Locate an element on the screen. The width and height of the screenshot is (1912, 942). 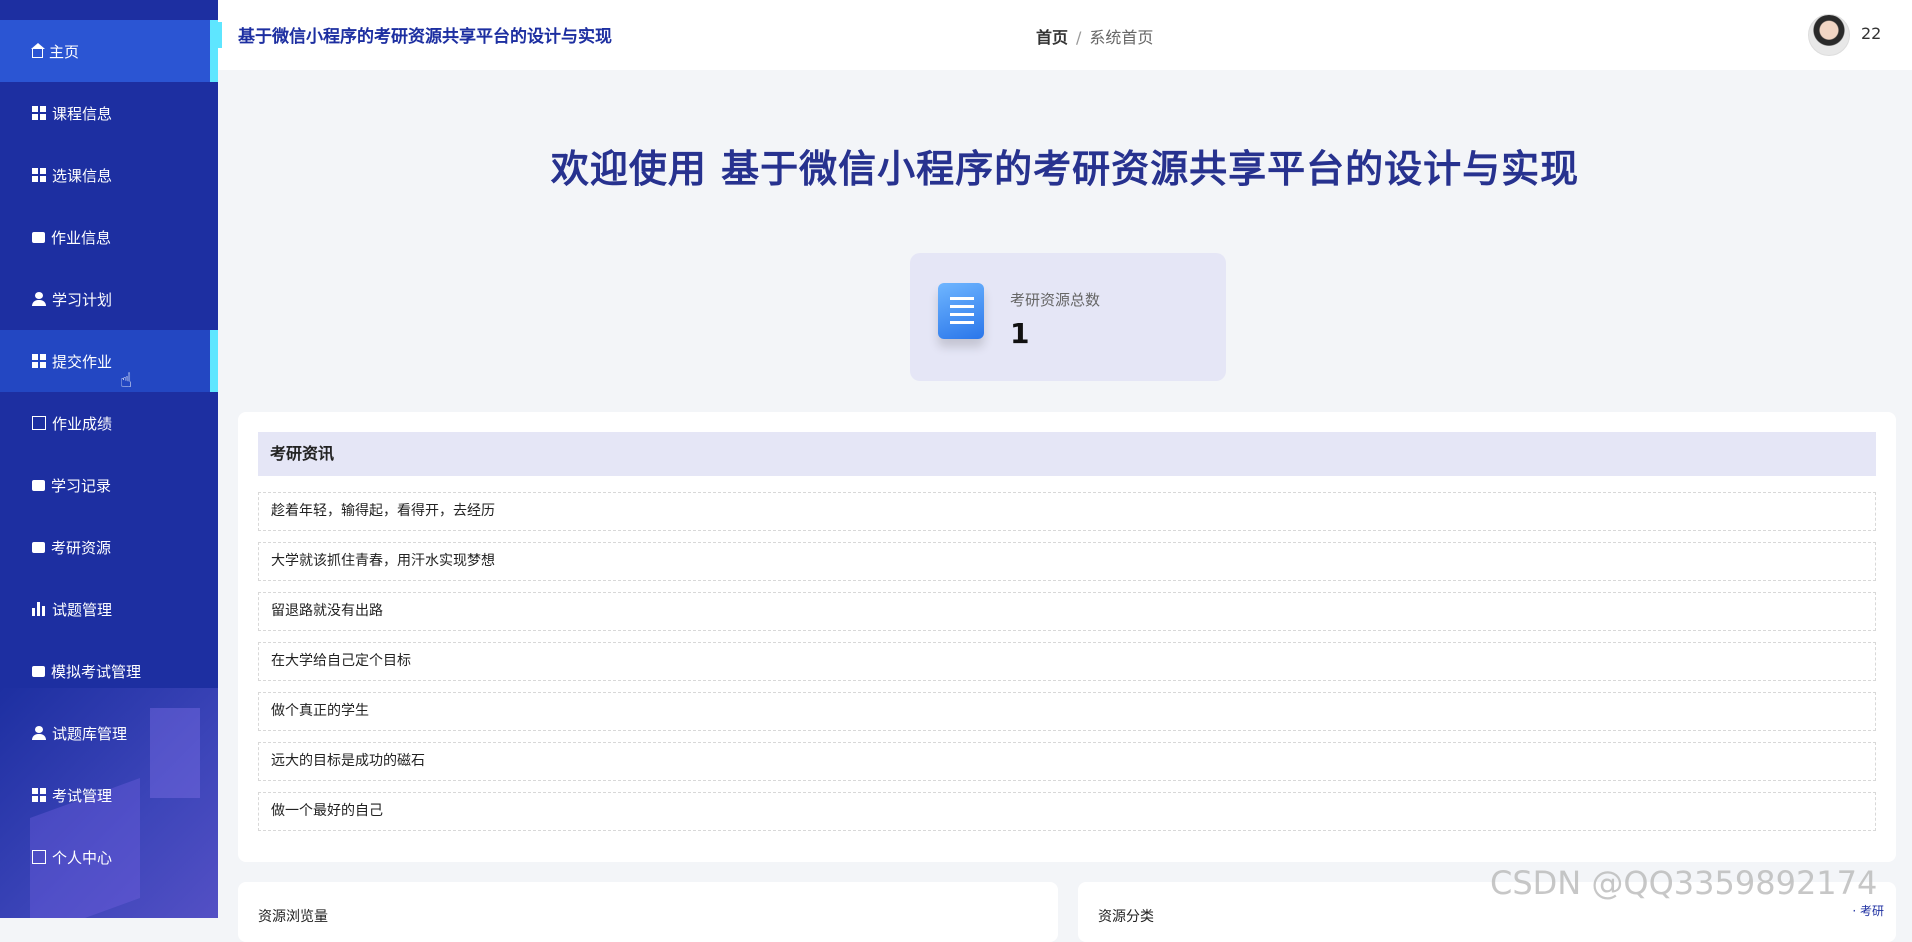
site-title: 基于微信小程序的考研资源共享平台的设计与实现 is located at coordinates (425, 37).